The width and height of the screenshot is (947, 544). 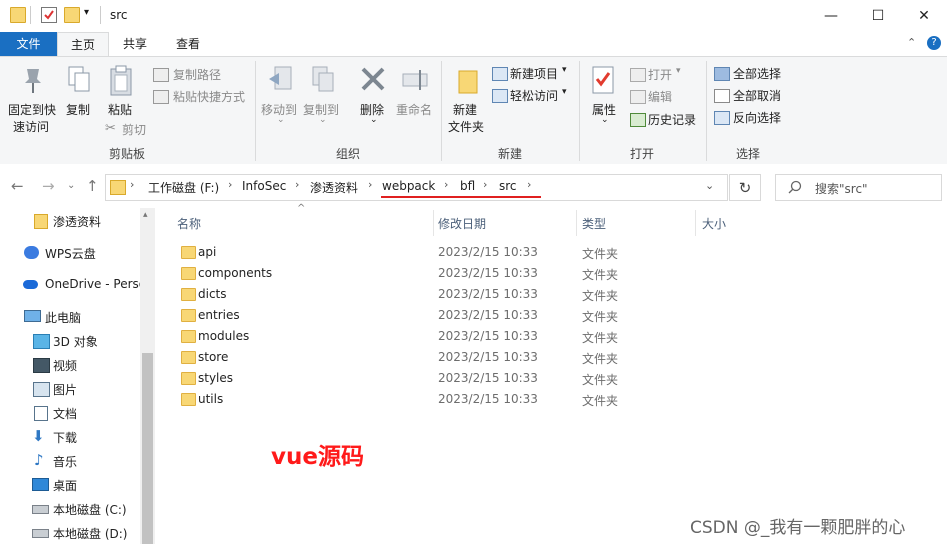 What do you see at coordinates (751, 95) in the screenshot?
I see `select-none-button: 全部取消` at bounding box center [751, 95].